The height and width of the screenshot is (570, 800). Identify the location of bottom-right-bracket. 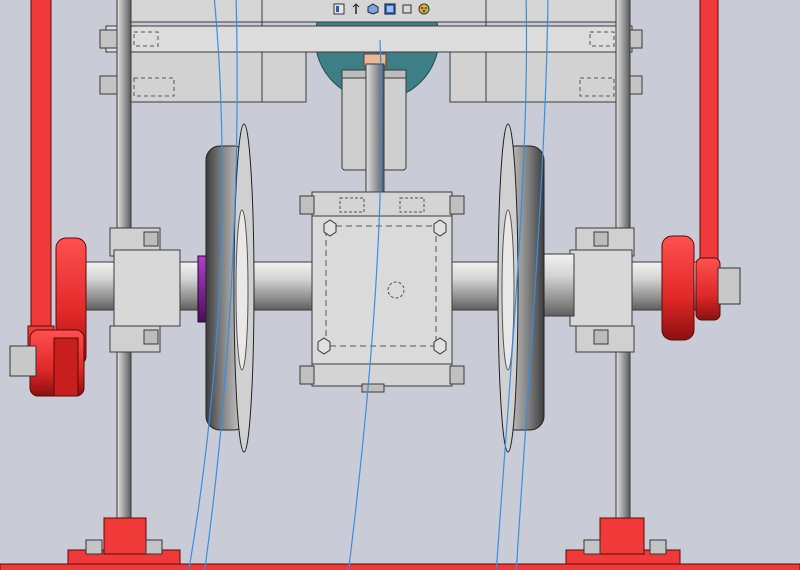
(623, 543).